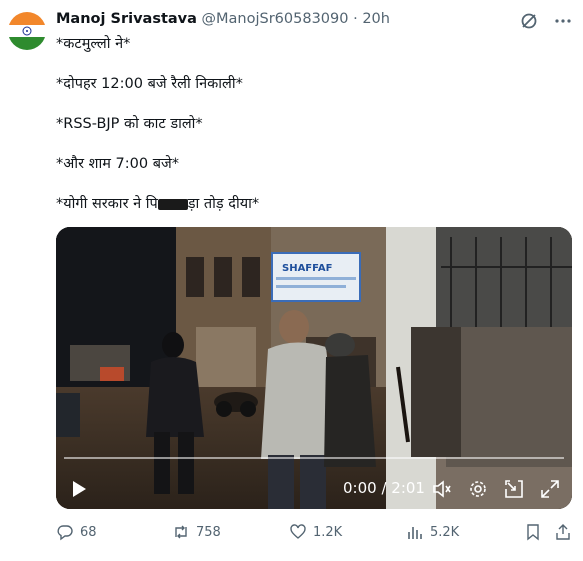  What do you see at coordinates (76, 532) in the screenshot?
I see `reply-button: 68` at bounding box center [76, 532].